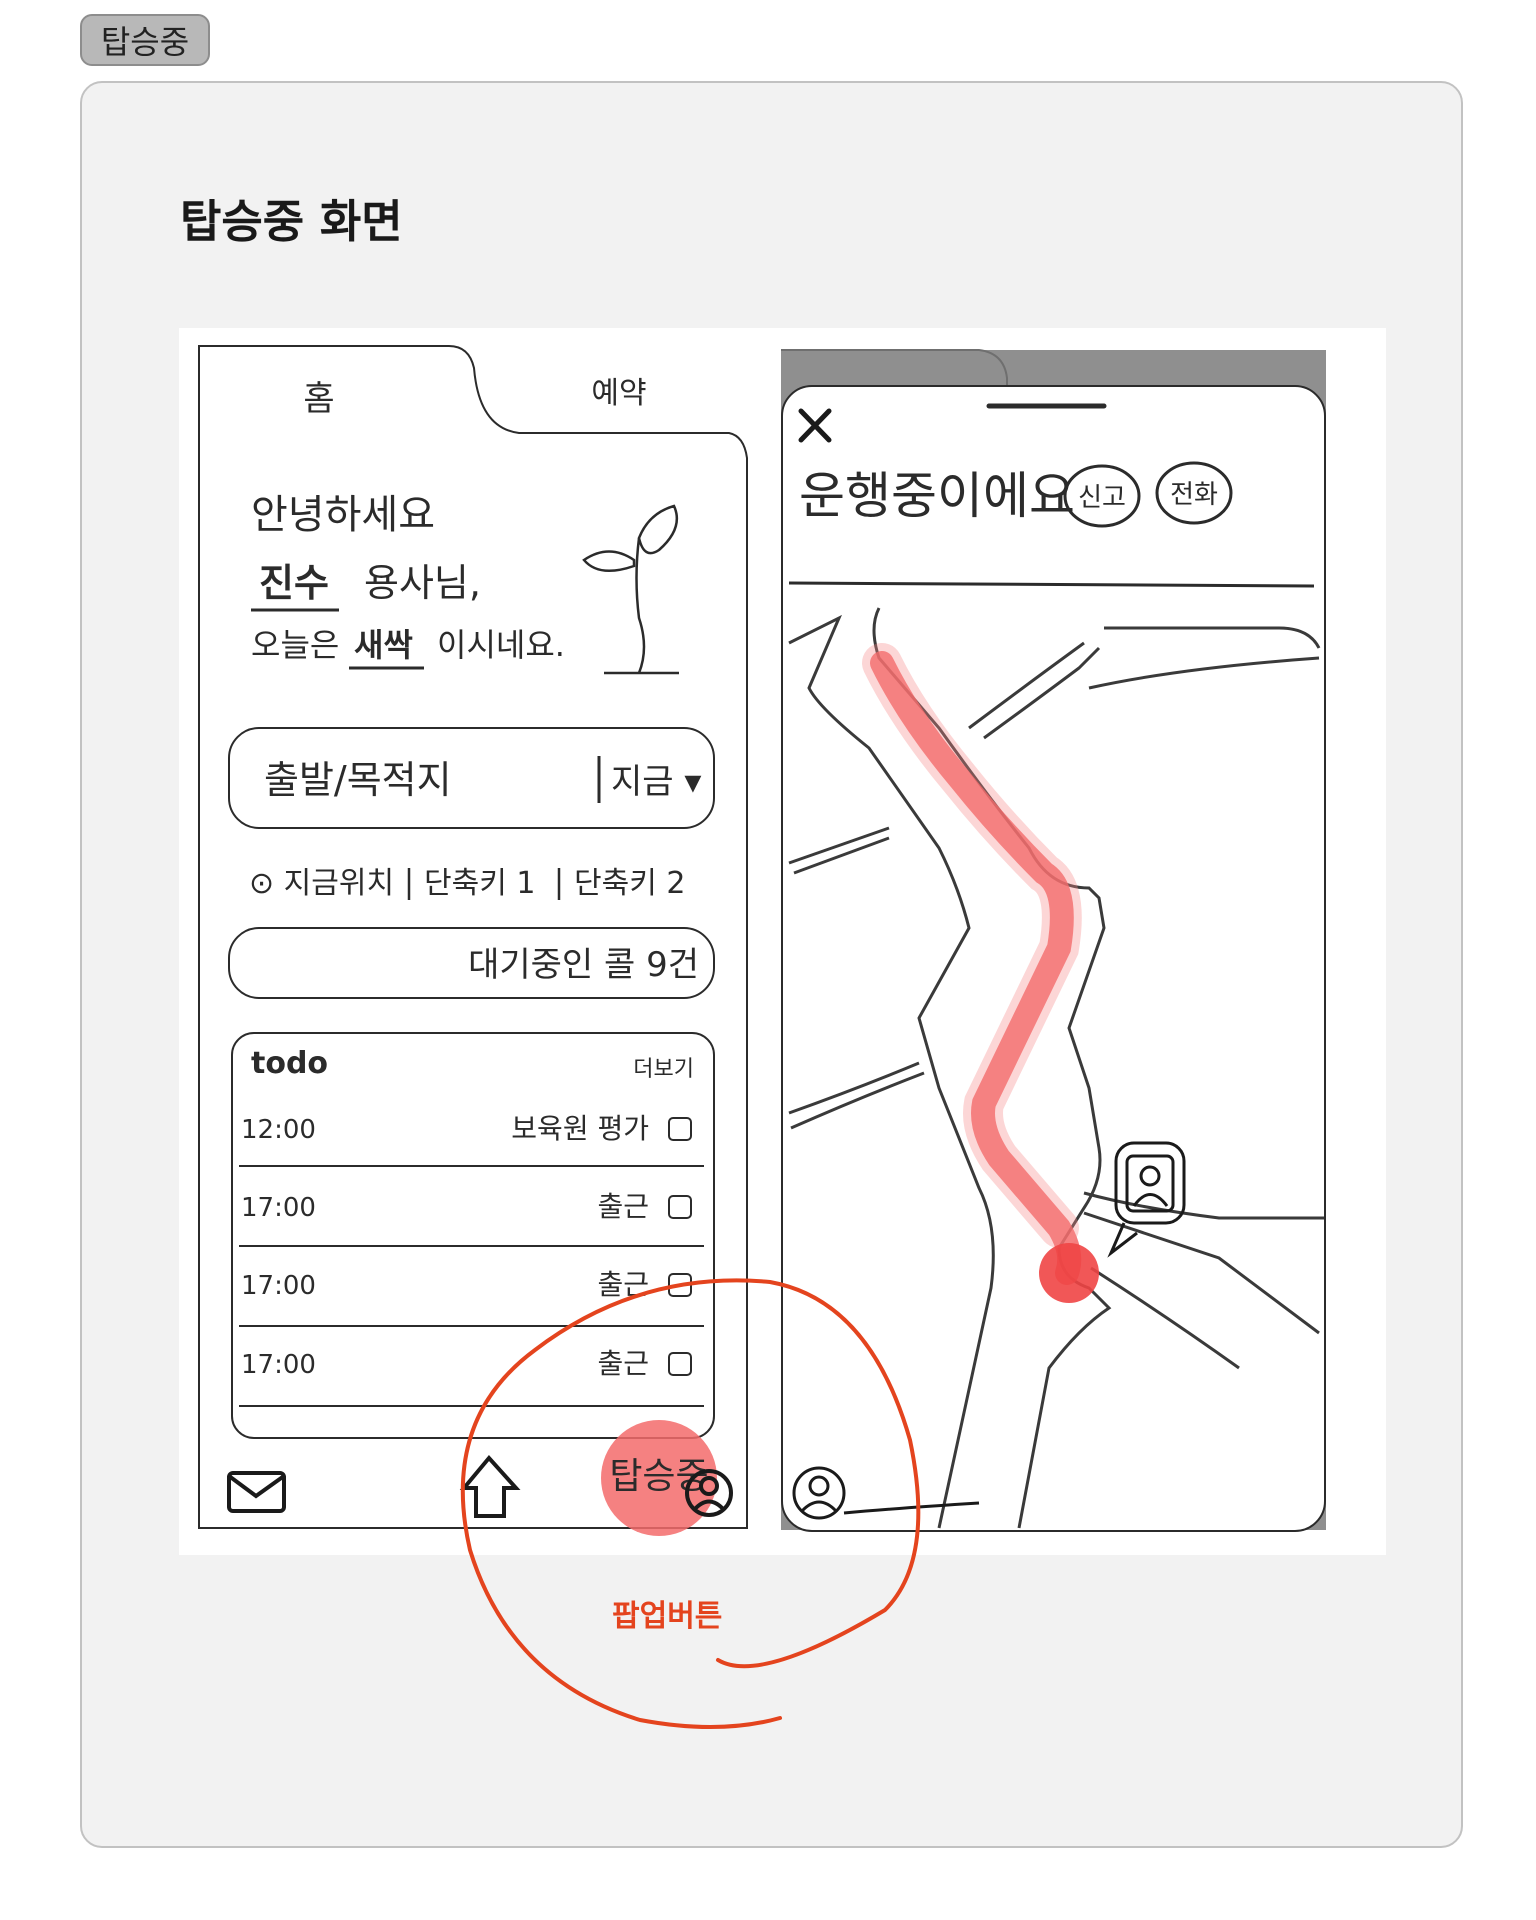  What do you see at coordinates (501, 645) in the screenshot?
I see `greeting-end: 이시네요.` at bounding box center [501, 645].